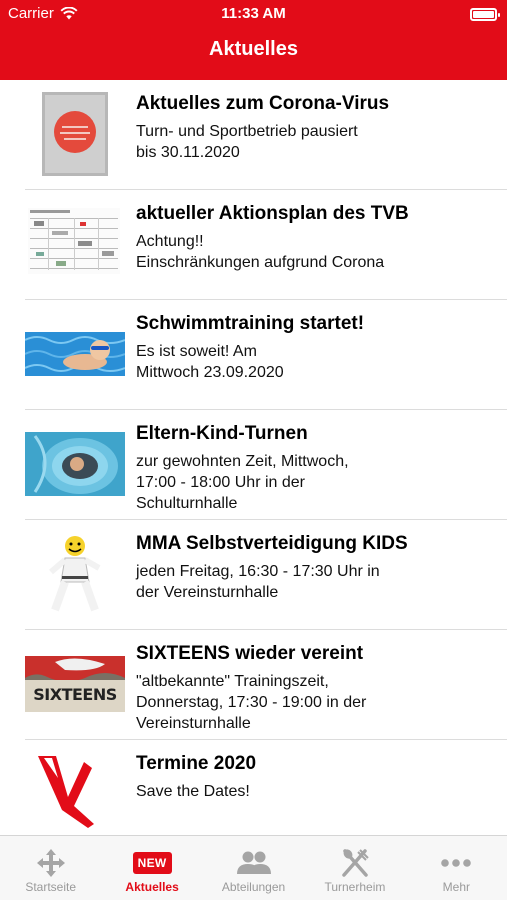 The height and width of the screenshot is (900, 507). What do you see at coordinates (75, 684) in the screenshot?
I see `sixteens-banner-icon: SIXTEENS` at bounding box center [75, 684].